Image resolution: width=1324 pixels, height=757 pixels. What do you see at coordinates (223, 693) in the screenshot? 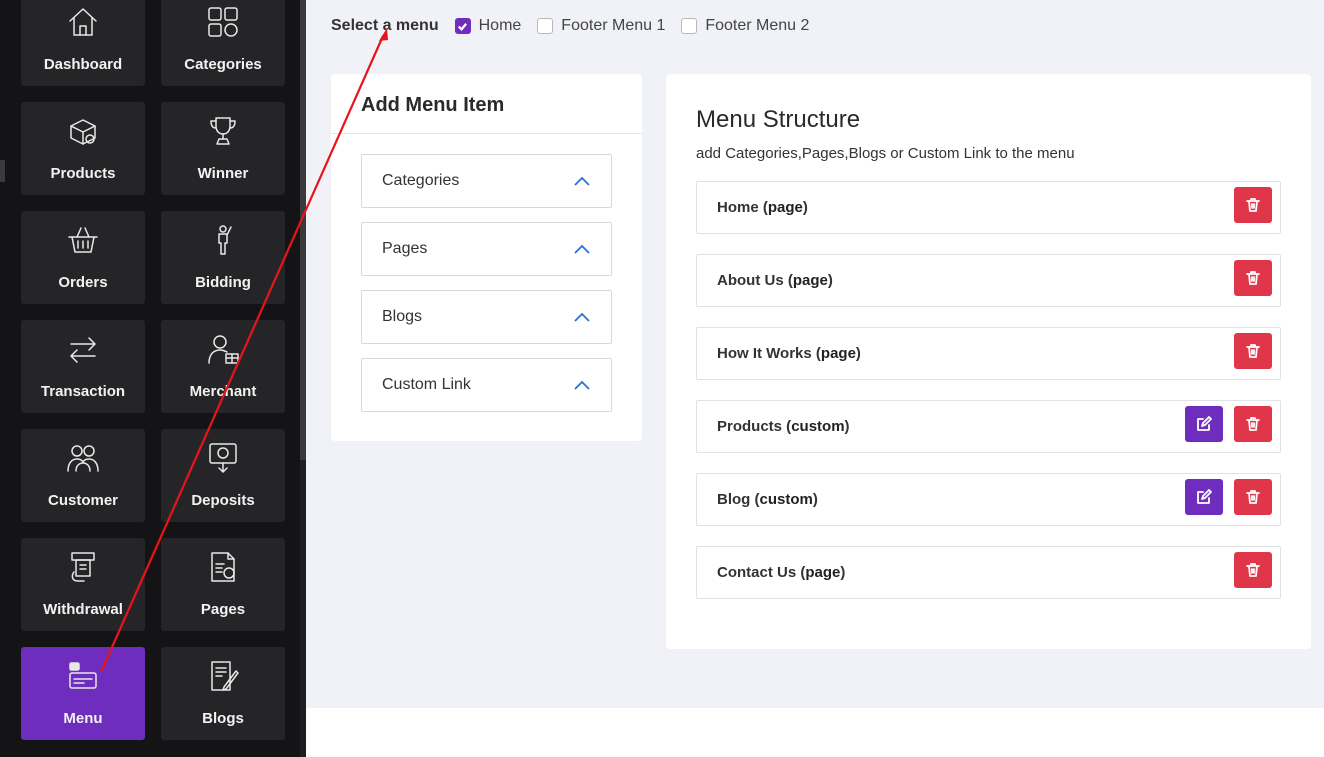
I see `sidebar-item-blogs: Blogs` at bounding box center [223, 693].